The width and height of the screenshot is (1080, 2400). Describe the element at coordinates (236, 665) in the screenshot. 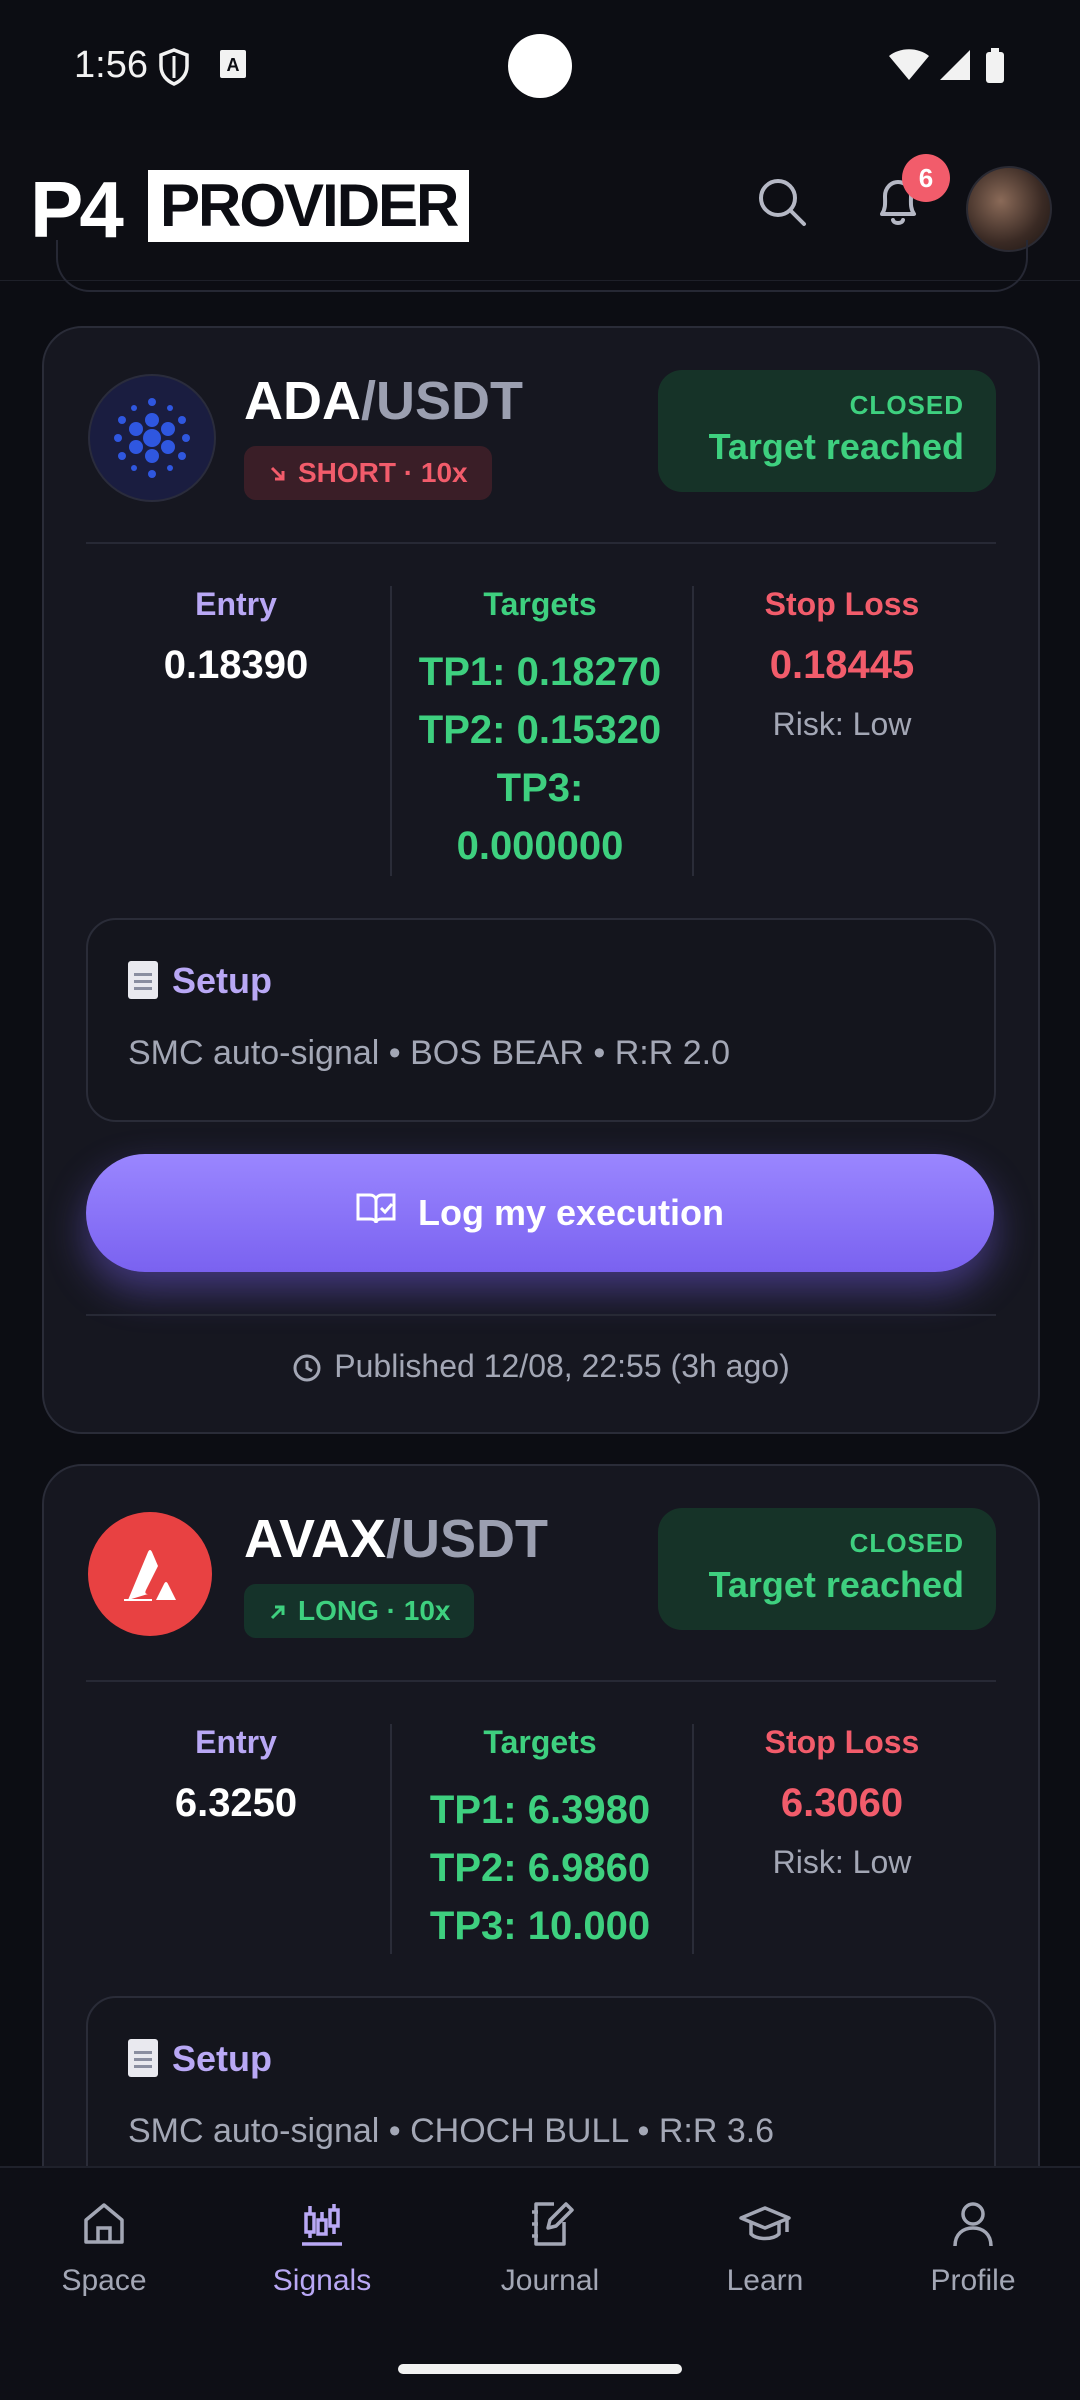

I see `entry-value: 0.18390` at that location.